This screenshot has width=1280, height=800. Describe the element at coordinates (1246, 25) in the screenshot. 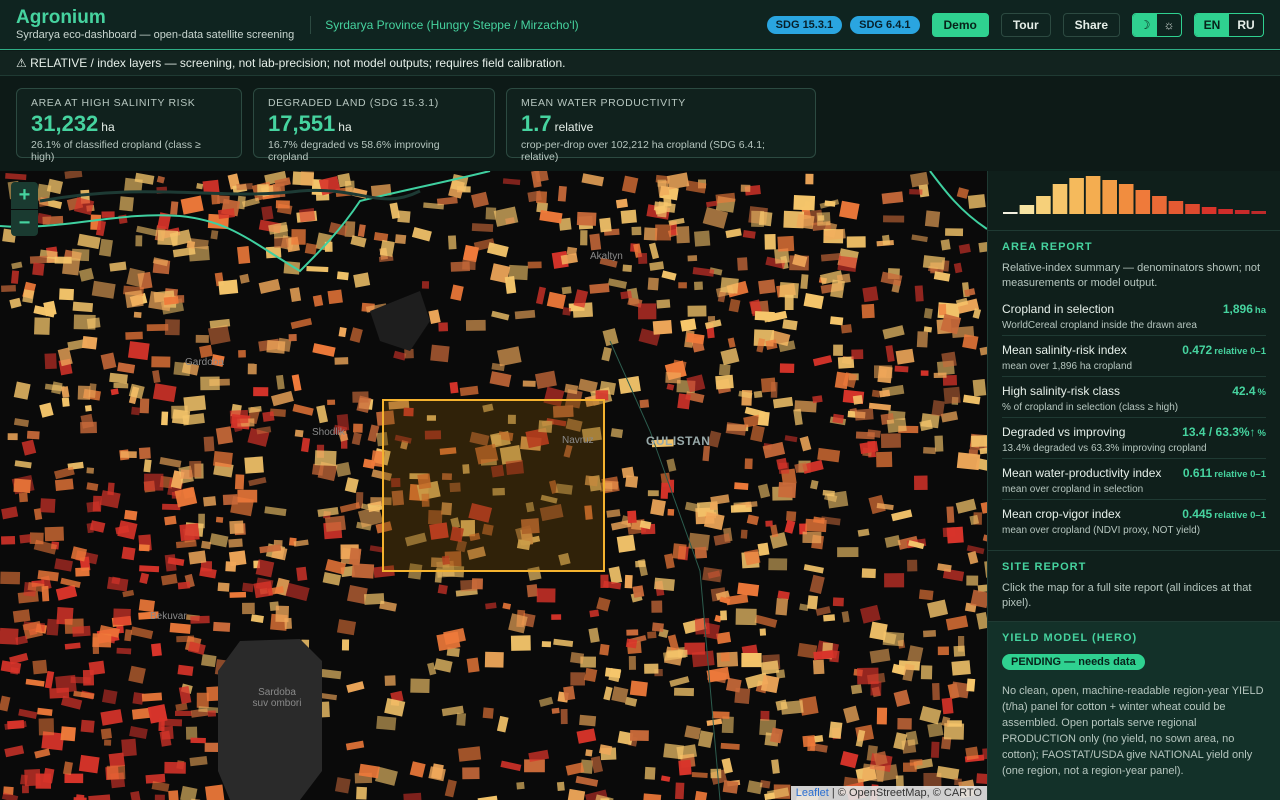

I see `lang-ru-button: RU` at that location.